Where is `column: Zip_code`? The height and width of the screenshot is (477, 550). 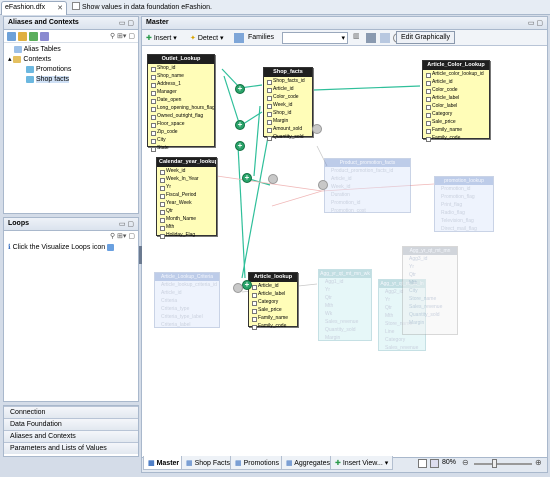 column: Zip_code is located at coordinates (181, 132).